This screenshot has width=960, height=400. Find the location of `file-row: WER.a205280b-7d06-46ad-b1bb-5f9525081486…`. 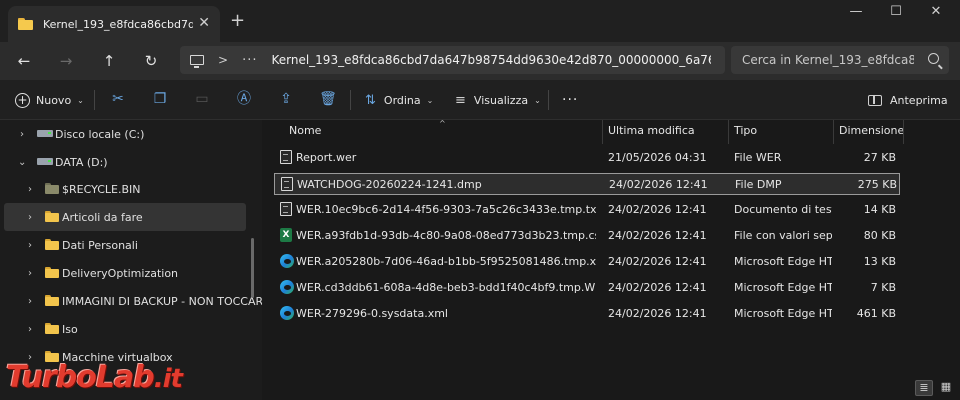

file-row: WER.a205280b-7d06-46ad-b1bb-5f9525081486… is located at coordinates (587, 262).